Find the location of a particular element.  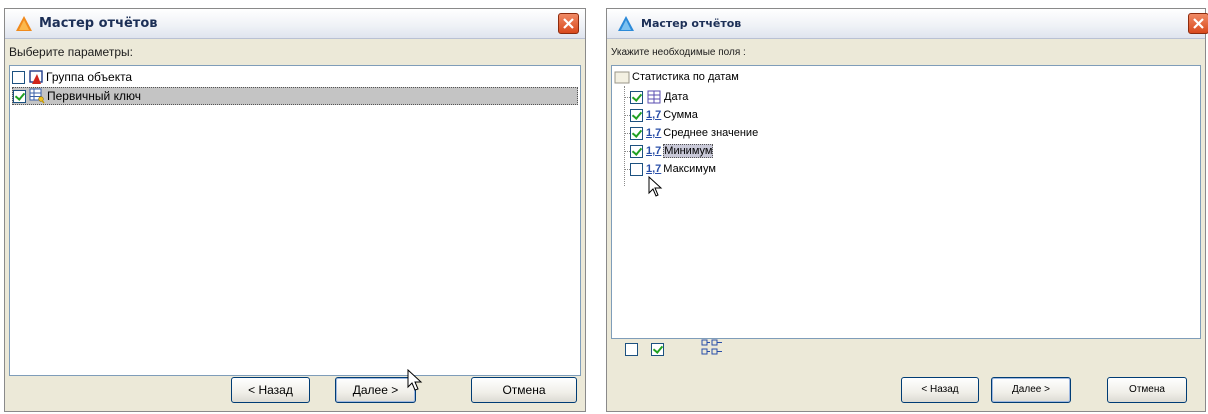

object-group-icon is located at coordinates (36, 77).